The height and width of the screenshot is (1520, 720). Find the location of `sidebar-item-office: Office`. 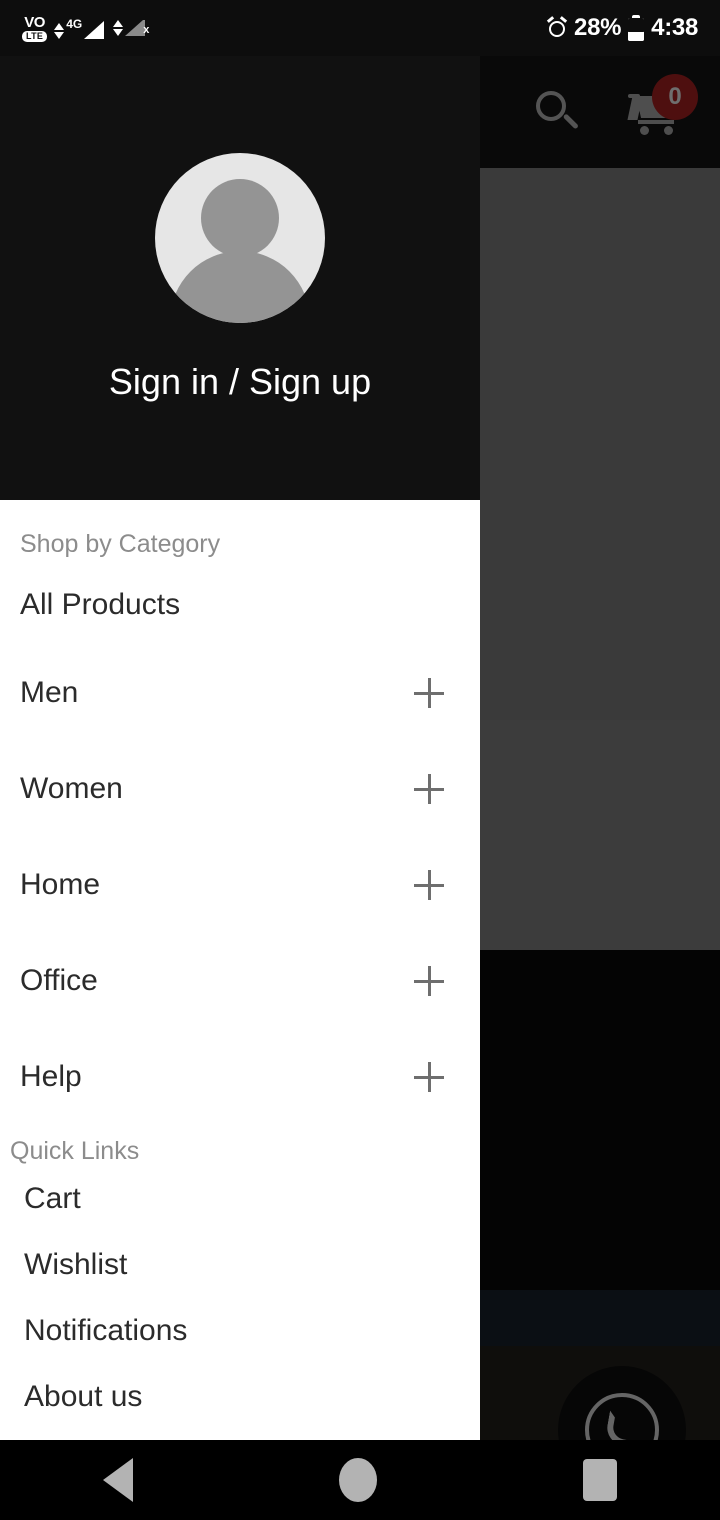

sidebar-item-office: Office is located at coordinates (240, 981).